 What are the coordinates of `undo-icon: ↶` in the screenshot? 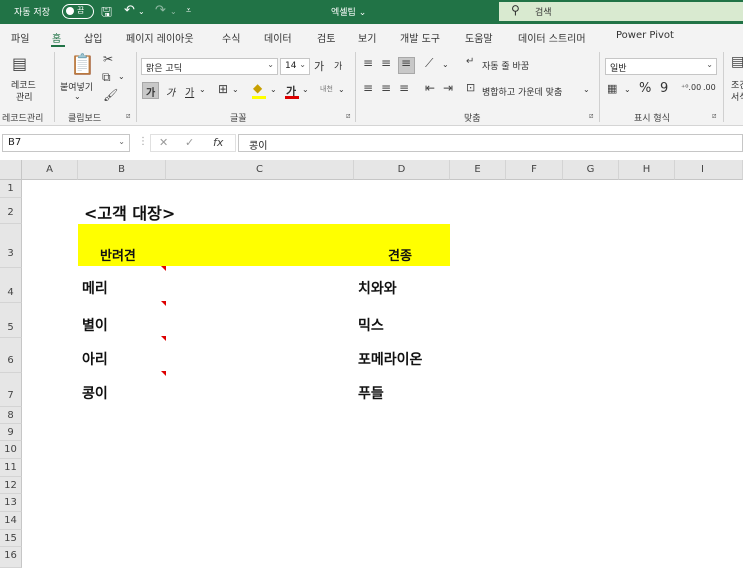 It's located at (129, 10).